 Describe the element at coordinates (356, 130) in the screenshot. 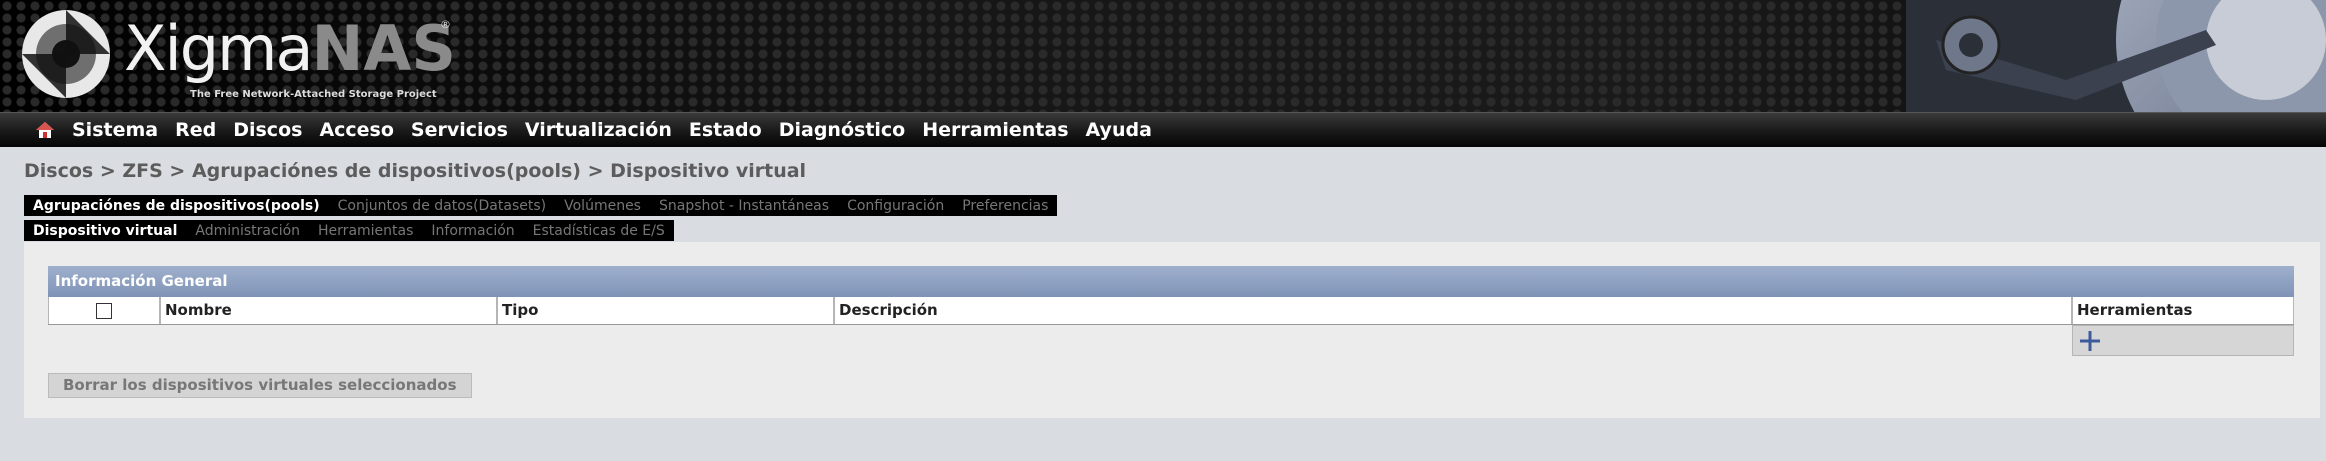

I see `nav-acceso: Acceso` at that location.